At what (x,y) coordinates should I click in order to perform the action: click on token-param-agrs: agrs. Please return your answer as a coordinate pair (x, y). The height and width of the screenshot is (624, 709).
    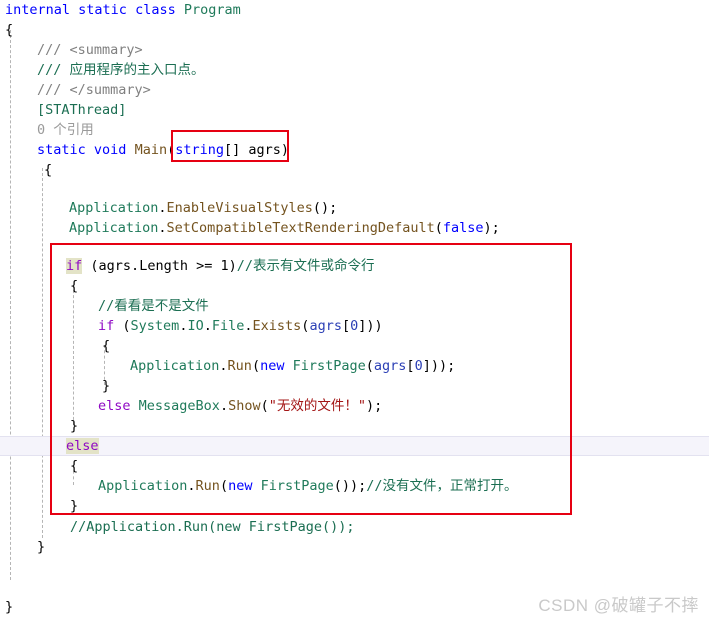
    Looking at the image, I should click on (264, 150).